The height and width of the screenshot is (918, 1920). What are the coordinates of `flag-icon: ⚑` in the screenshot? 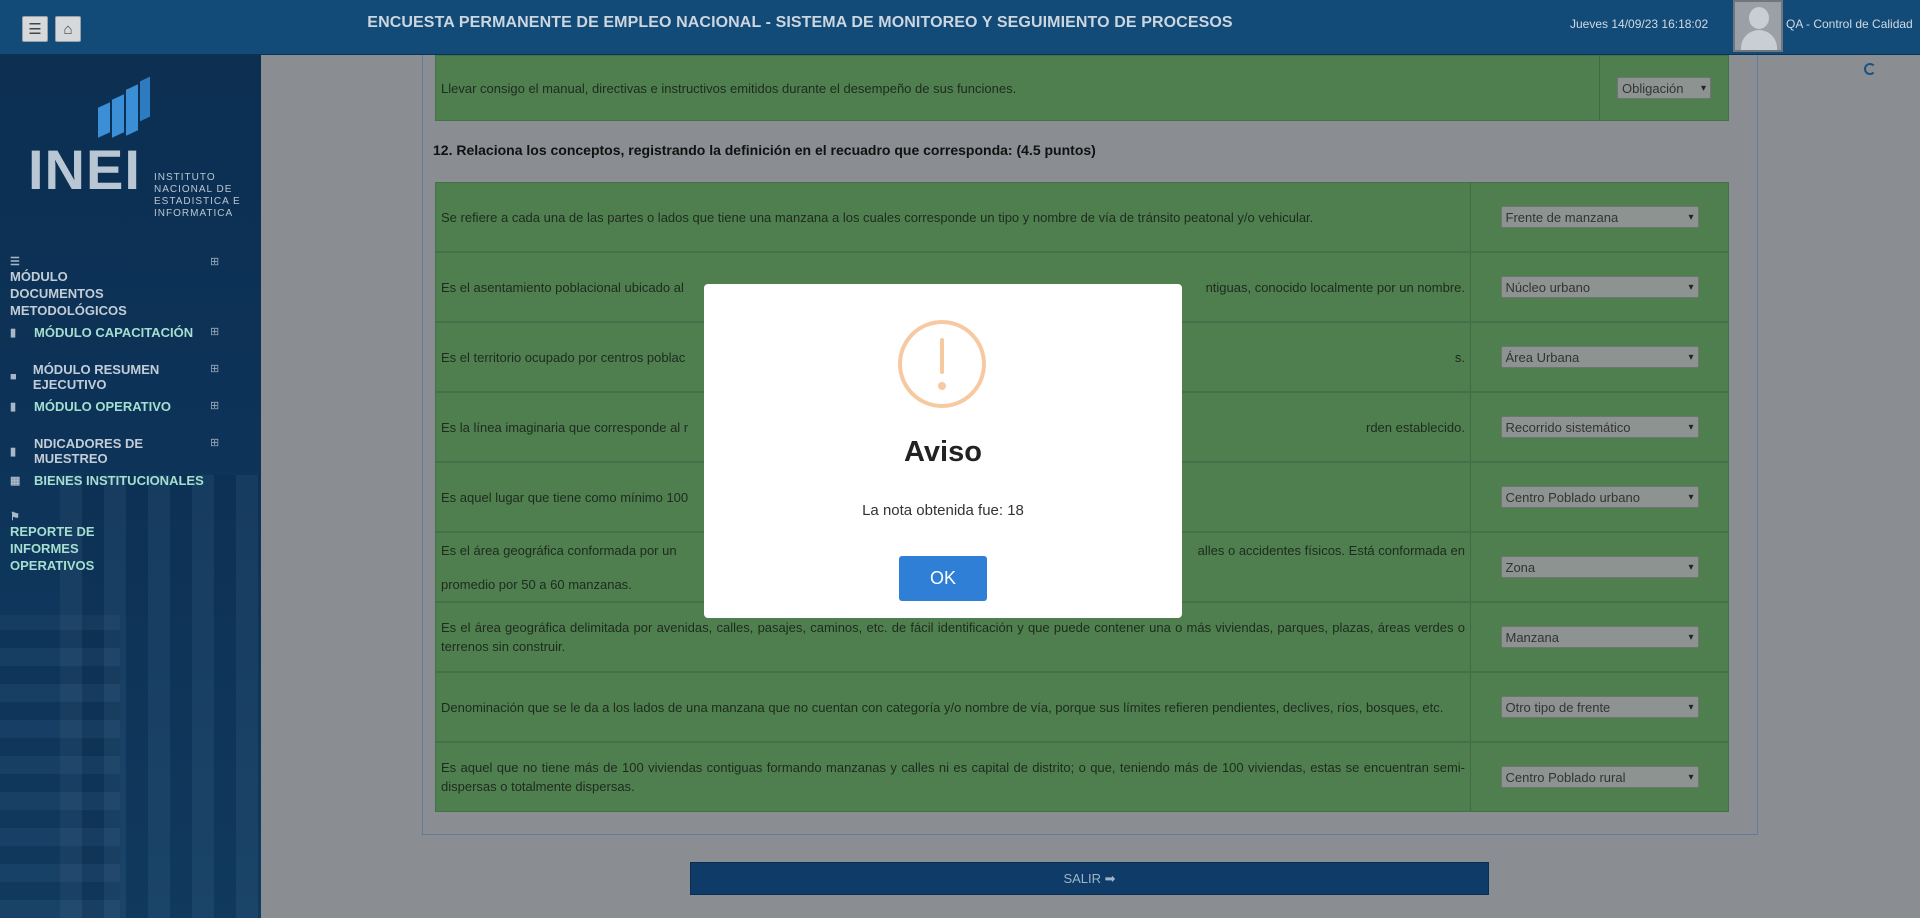 It's located at (15, 517).